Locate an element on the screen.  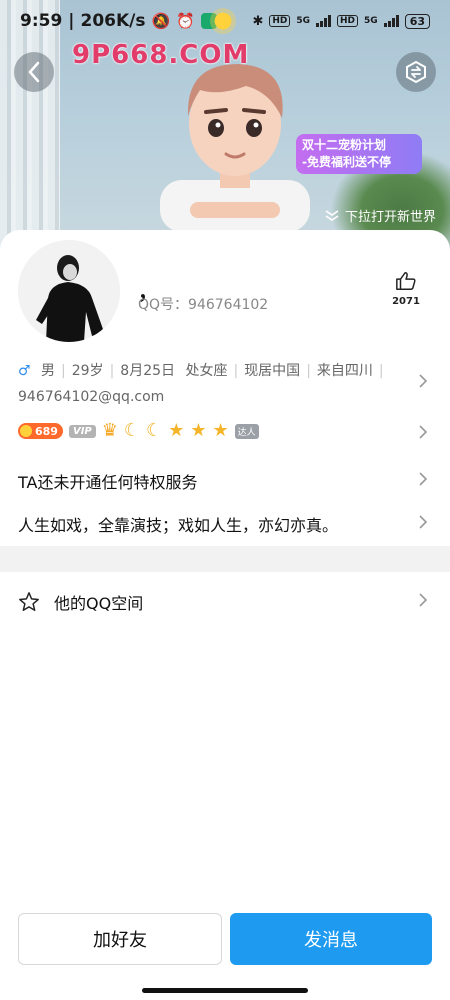
level-coin-icon is located at coordinates (26, 431).